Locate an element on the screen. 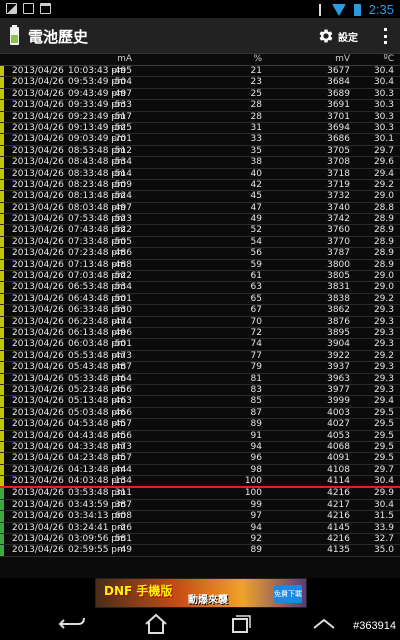  table-row: 2013/04/26 07:53:48 pm -523 49 3742 28.9 is located at coordinates (200, 220).